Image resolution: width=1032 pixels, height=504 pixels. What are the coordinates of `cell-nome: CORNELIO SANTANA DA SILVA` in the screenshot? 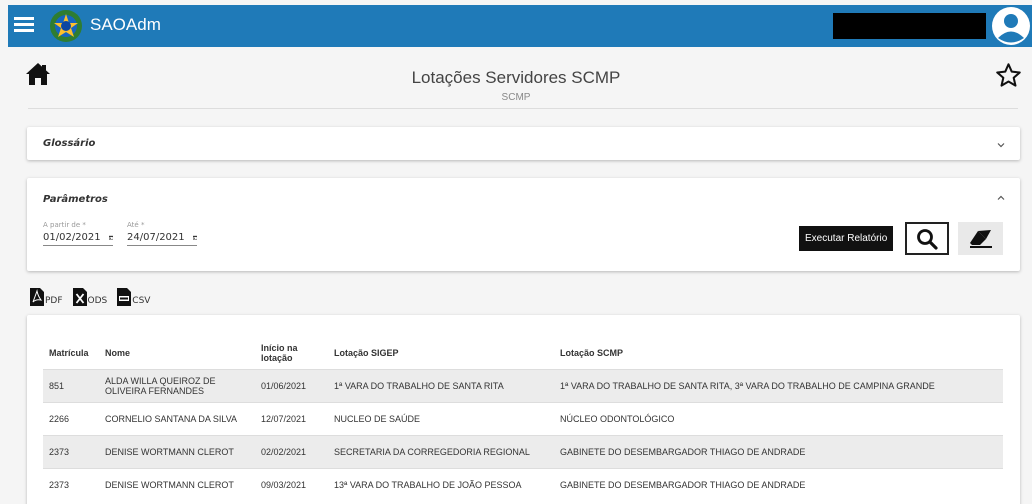 It's located at (177, 418).